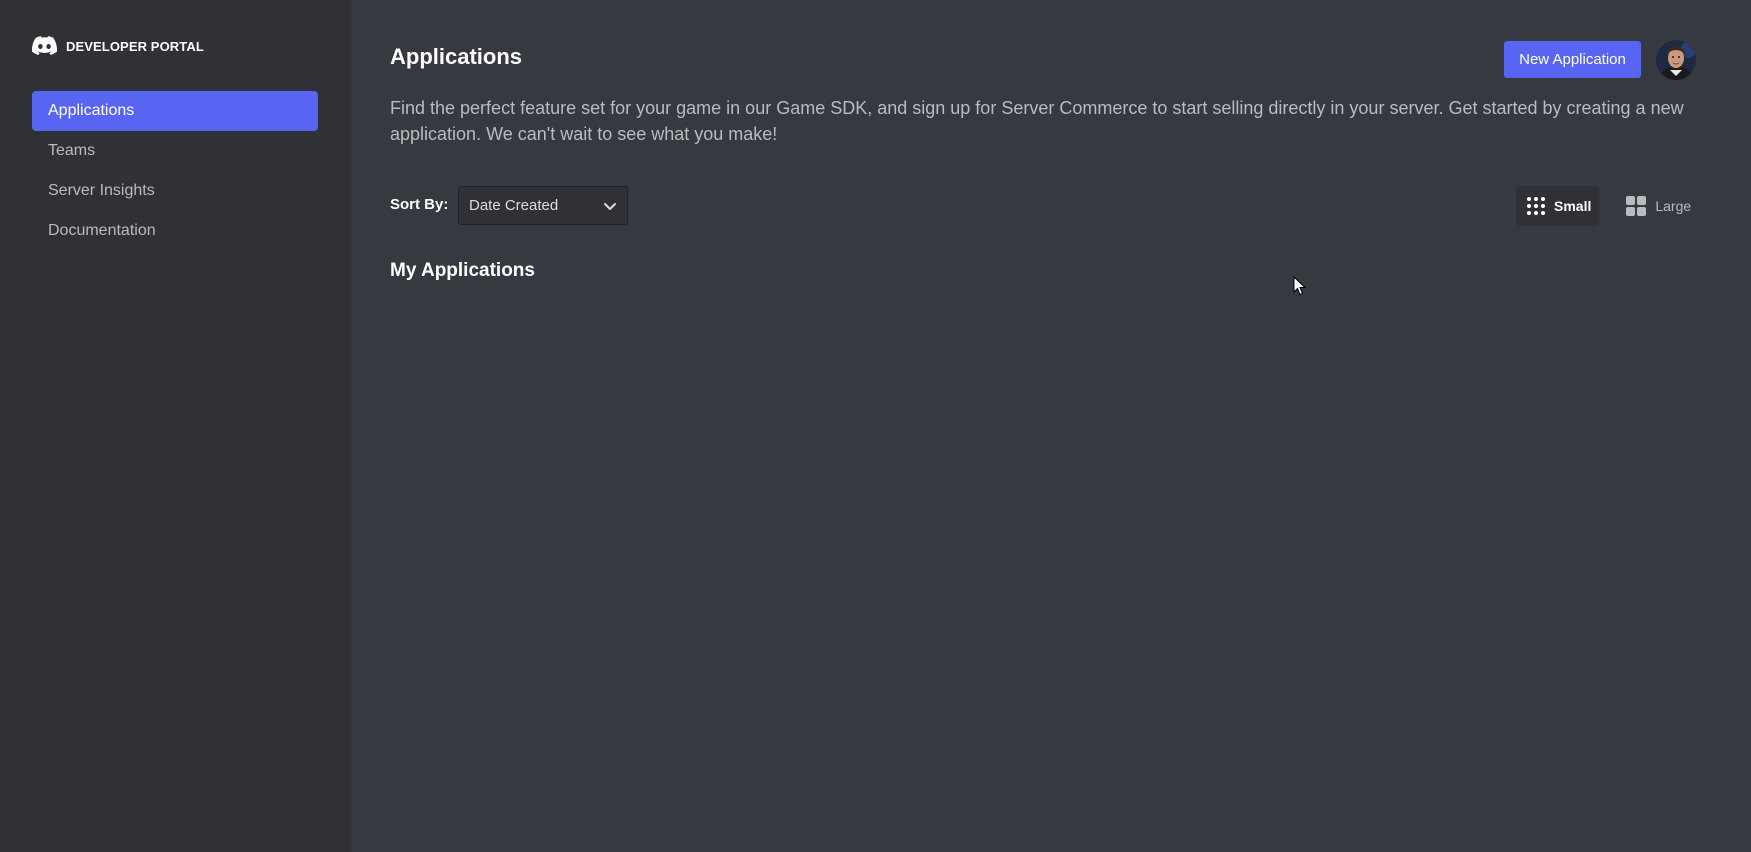 Image resolution: width=1751 pixels, height=852 pixels. I want to click on my-applications-heading: My Applications, so click(462, 270).